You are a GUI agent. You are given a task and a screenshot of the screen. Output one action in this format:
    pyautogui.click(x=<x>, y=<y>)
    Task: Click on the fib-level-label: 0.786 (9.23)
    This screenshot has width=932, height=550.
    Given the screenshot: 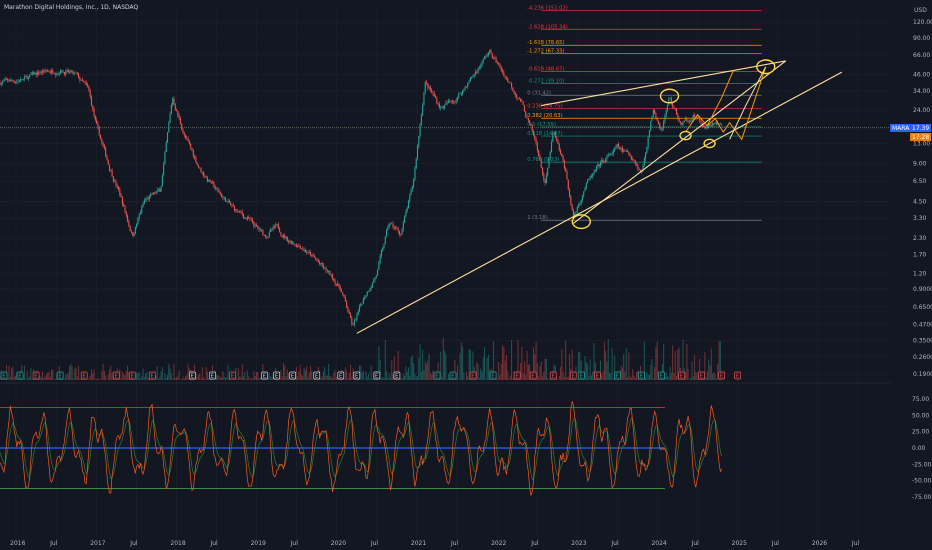 What is the action you would take?
    pyautogui.click(x=543, y=160)
    